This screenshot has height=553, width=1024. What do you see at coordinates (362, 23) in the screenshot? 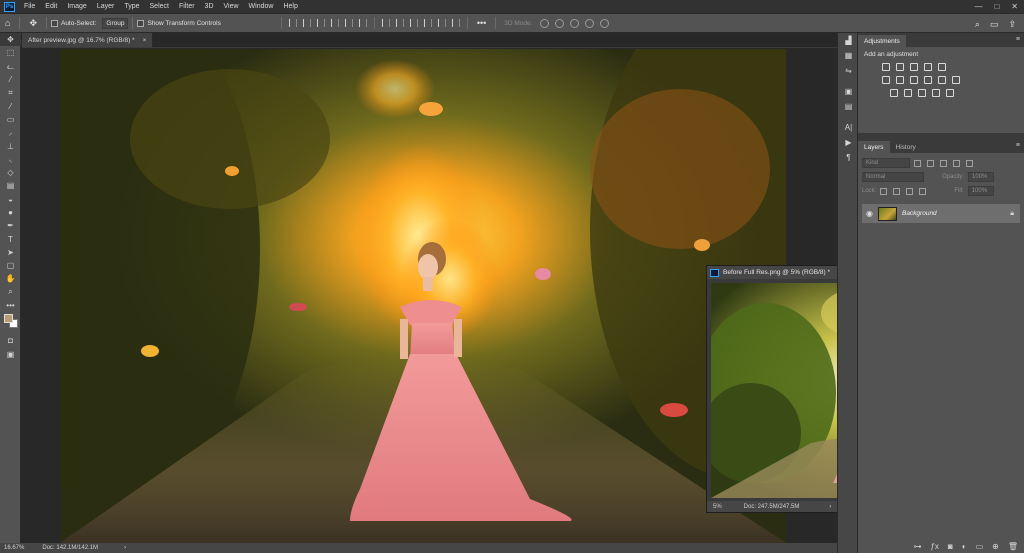
I see `align-bottom-icon` at bounding box center [362, 23].